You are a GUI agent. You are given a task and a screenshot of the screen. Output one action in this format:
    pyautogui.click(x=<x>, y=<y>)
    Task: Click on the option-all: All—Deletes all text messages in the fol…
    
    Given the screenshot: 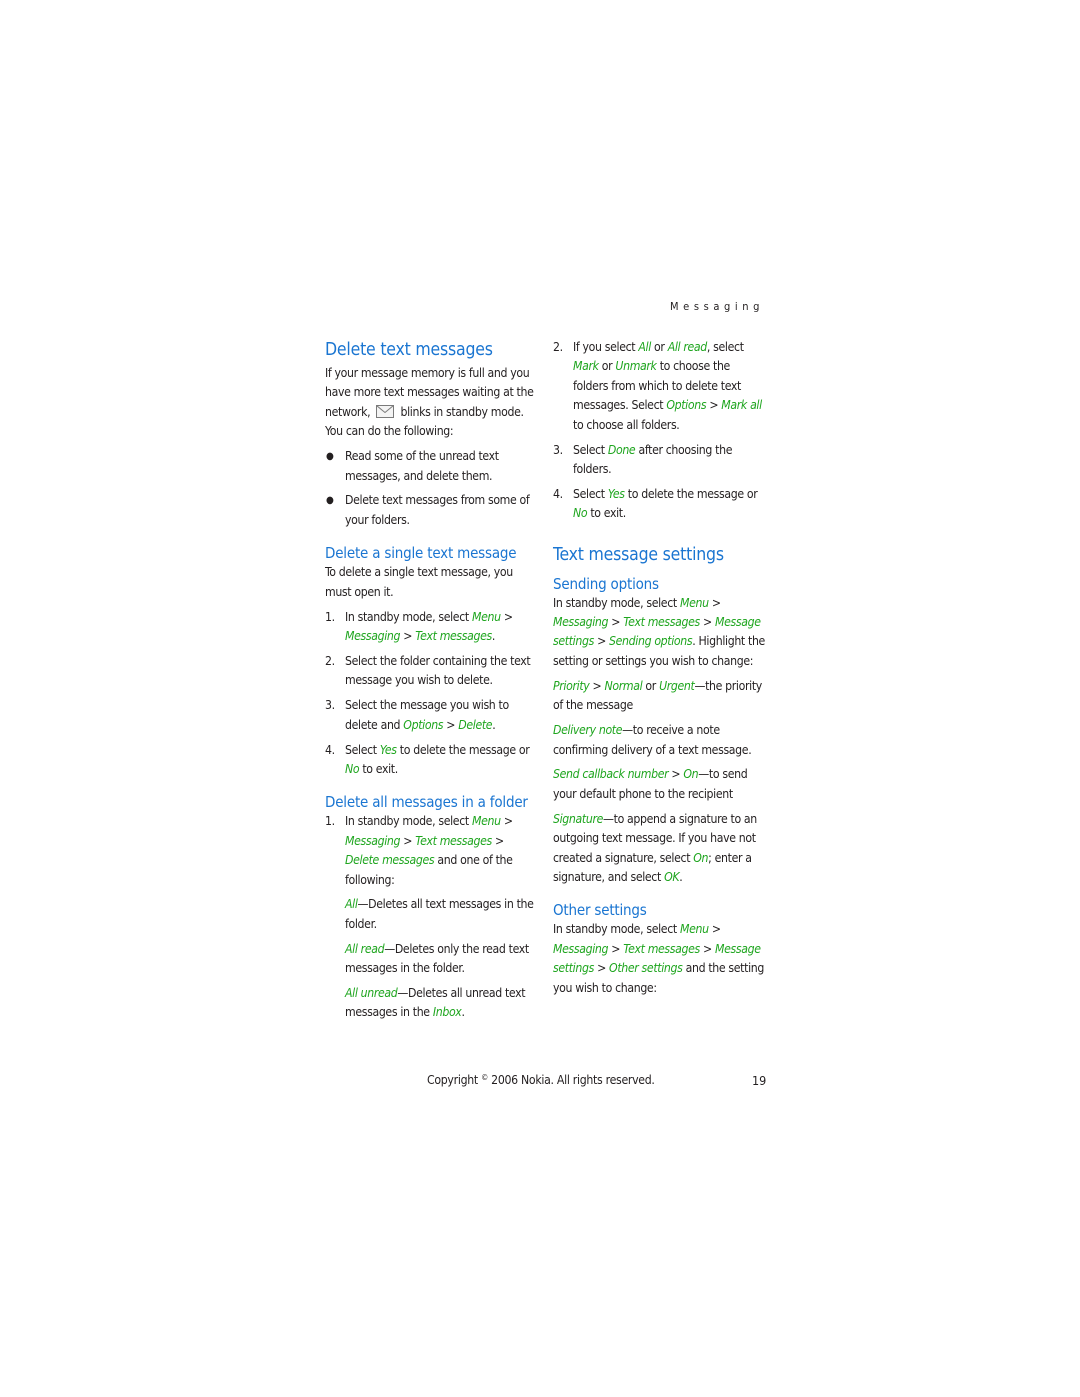 What is the action you would take?
    pyautogui.click(x=431, y=914)
    